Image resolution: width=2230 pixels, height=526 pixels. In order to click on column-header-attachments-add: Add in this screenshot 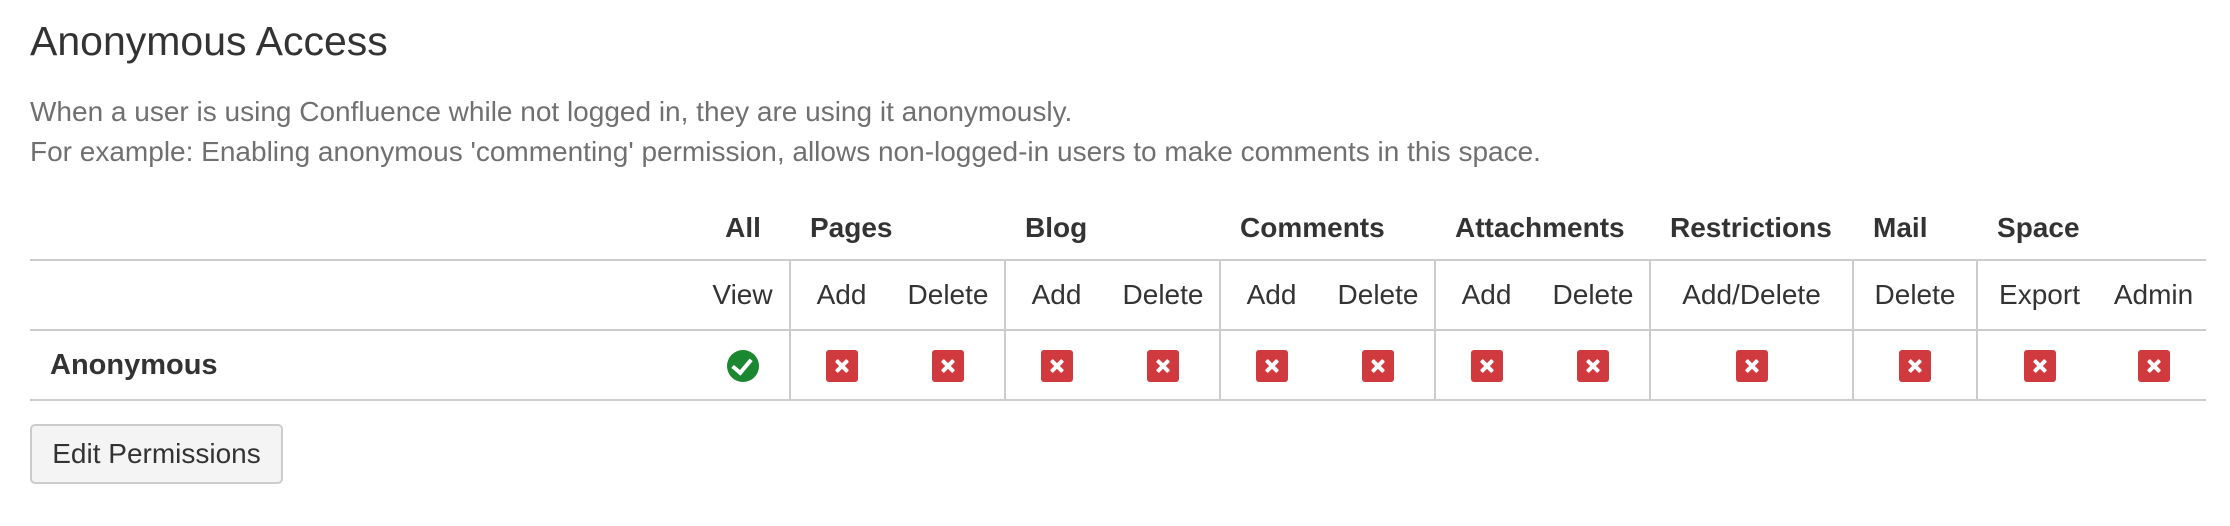, I will do `click(1486, 295)`.